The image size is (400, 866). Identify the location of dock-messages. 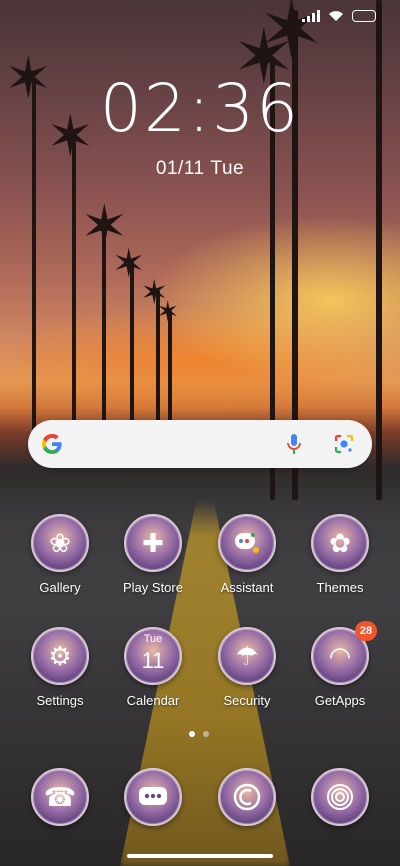
(153, 797).